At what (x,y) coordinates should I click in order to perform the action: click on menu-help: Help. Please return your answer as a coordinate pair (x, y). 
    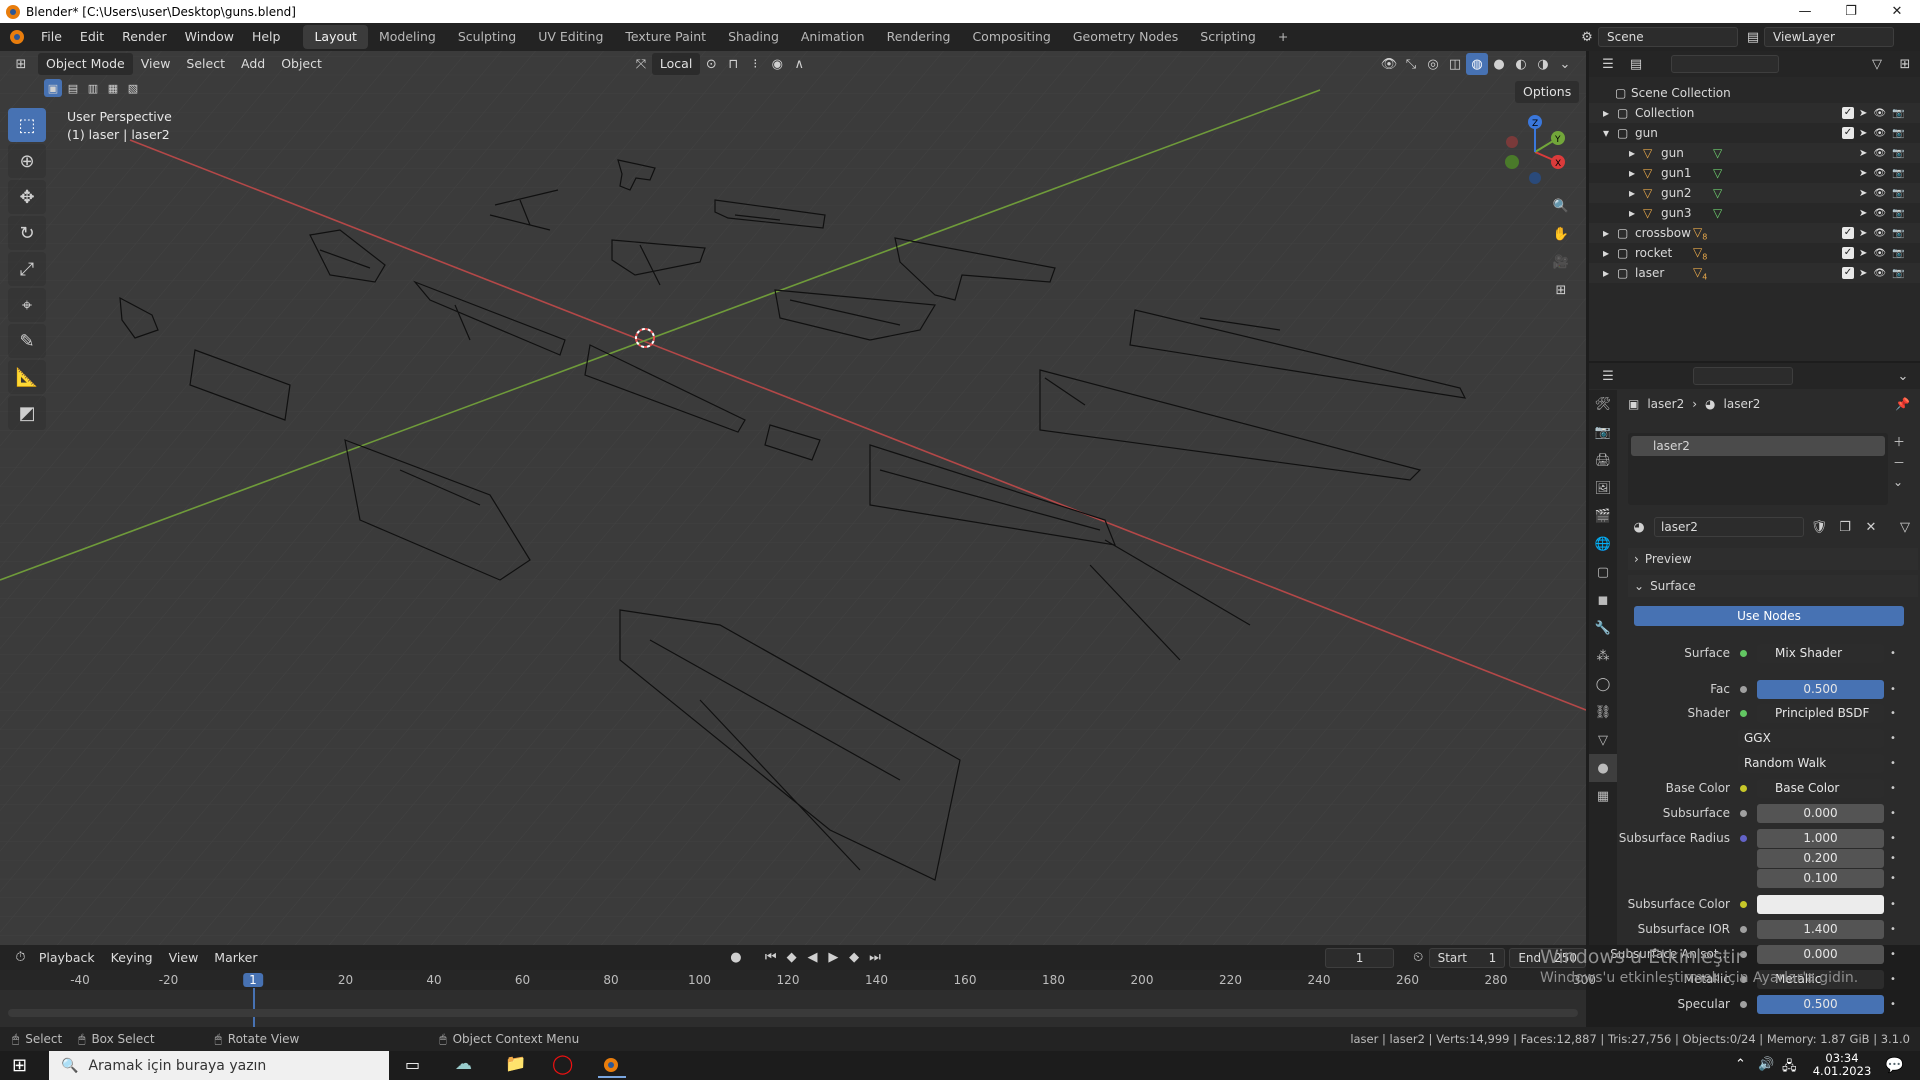
    Looking at the image, I should click on (266, 37).